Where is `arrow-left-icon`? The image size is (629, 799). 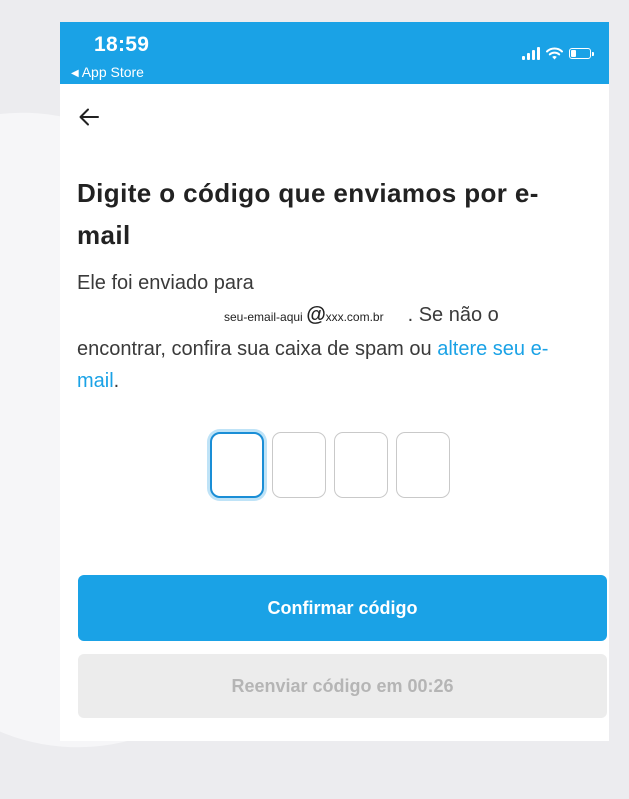 arrow-left-icon is located at coordinates (89, 117).